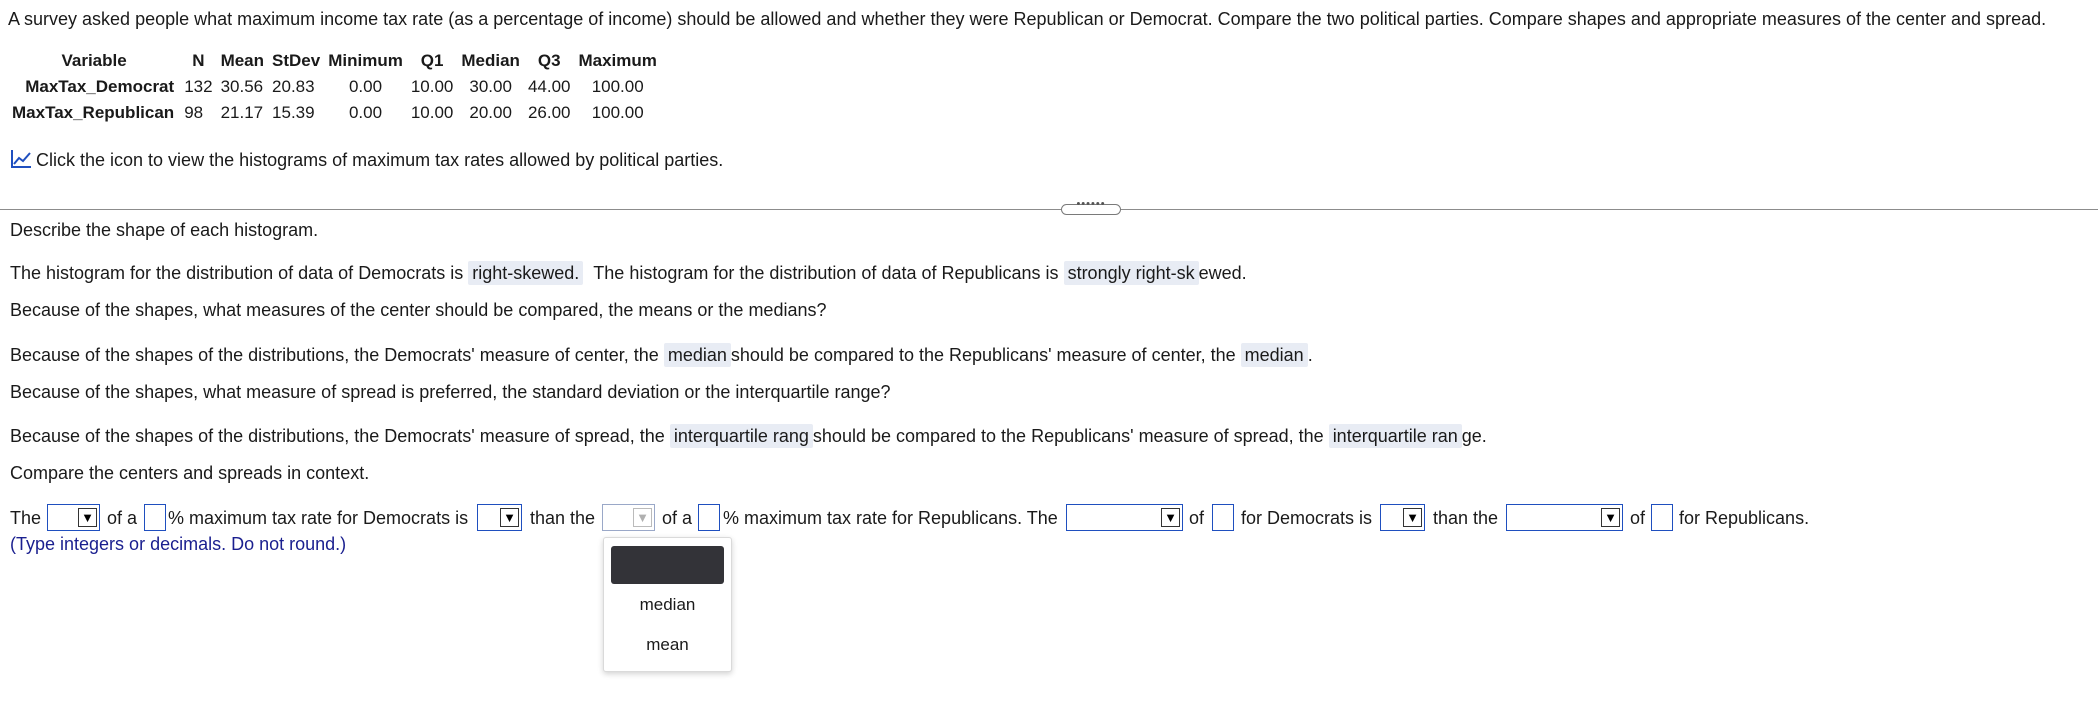  Describe the element at coordinates (432, 60) in the screenshot. I see `header-q1: Q1` at that location.